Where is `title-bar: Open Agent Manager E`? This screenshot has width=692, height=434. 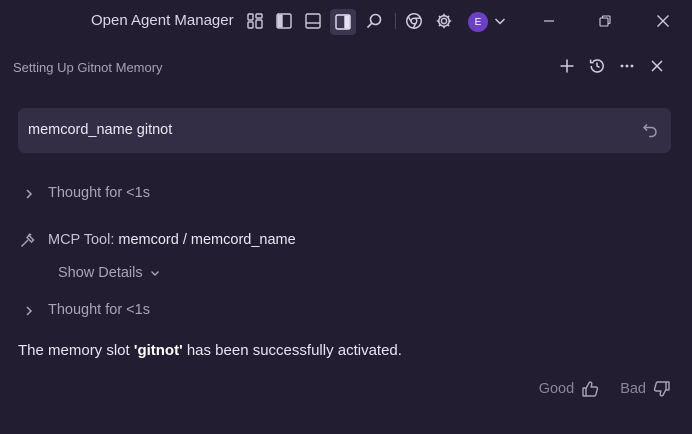 title-bar: Open Agent Manager E is located at coordinates (346, 21).